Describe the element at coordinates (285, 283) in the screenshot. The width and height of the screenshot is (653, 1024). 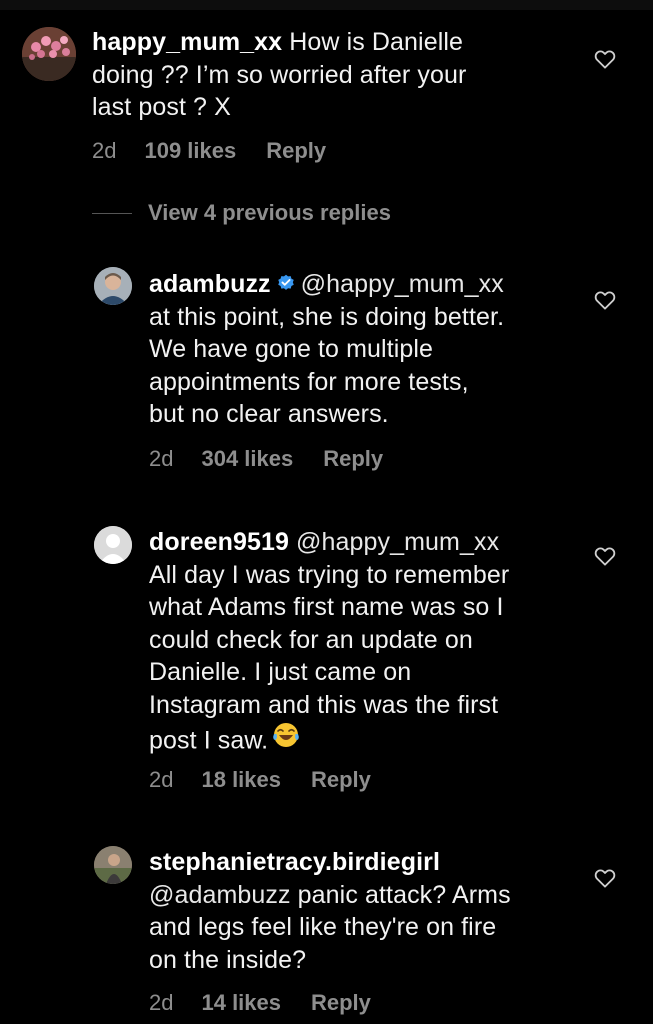
I see `verified-badge-icon` at that location.